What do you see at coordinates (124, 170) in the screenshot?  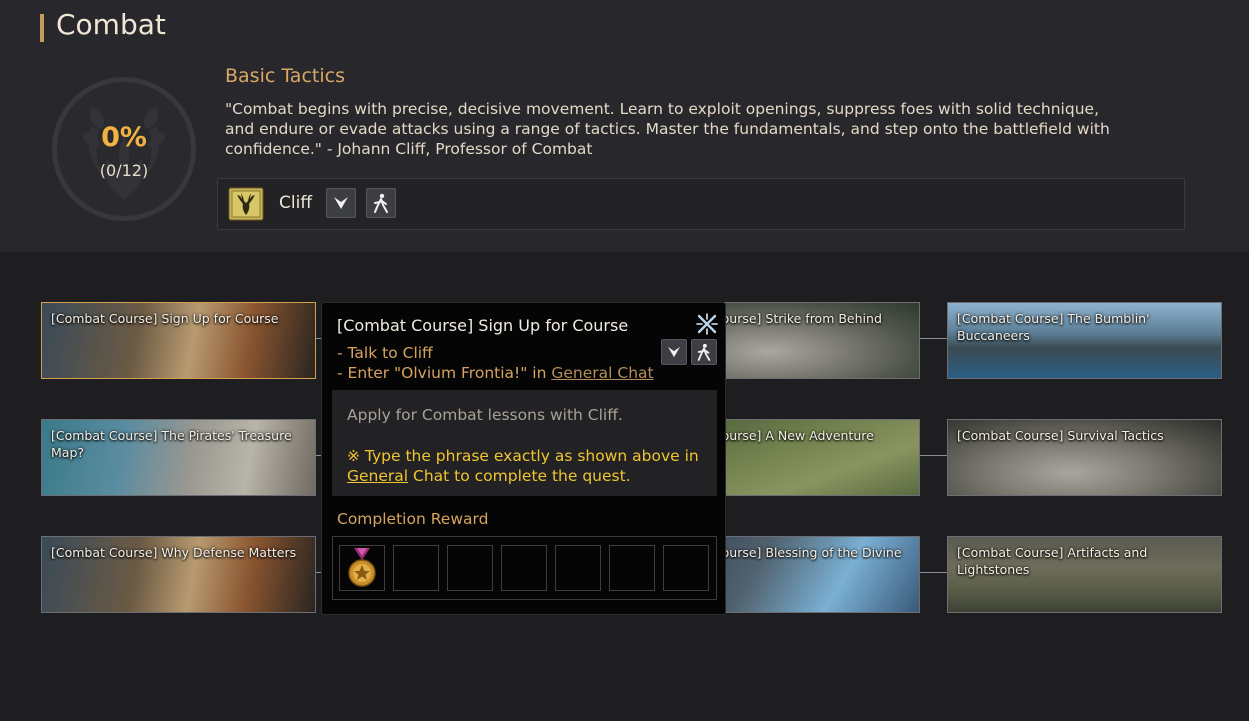 I see `progress-count: (0/12)` at bounding box center [124, 170].